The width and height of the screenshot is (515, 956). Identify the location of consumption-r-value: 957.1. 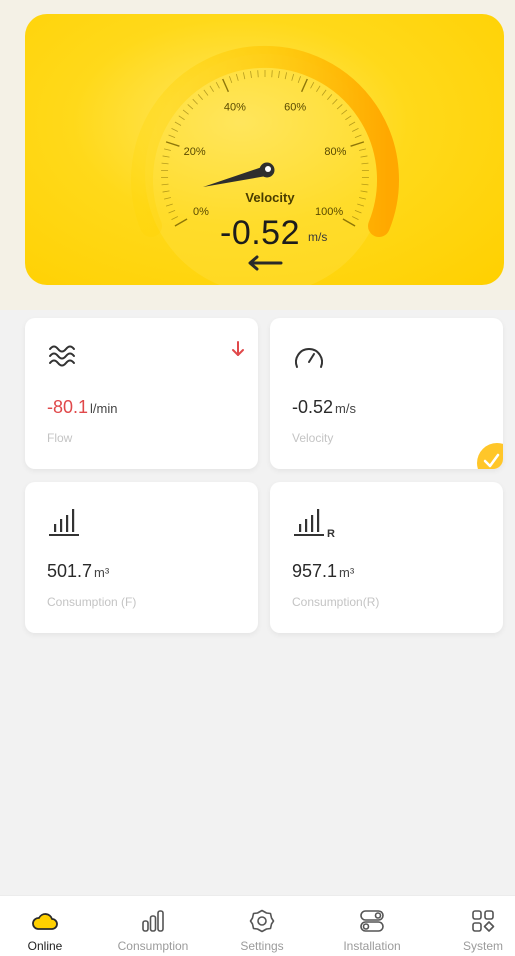
(315, 571).